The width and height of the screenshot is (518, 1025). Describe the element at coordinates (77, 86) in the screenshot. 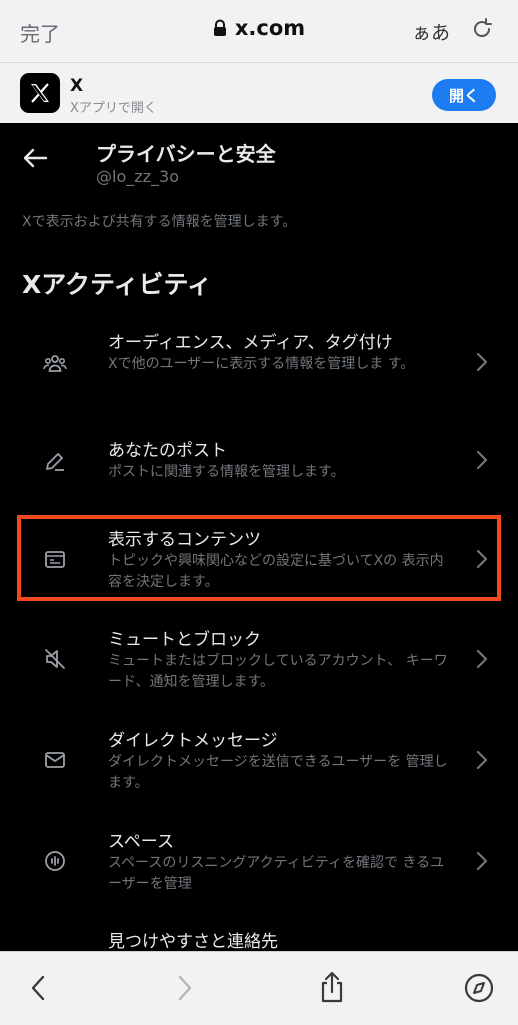

I see `app-name: X` at that location.